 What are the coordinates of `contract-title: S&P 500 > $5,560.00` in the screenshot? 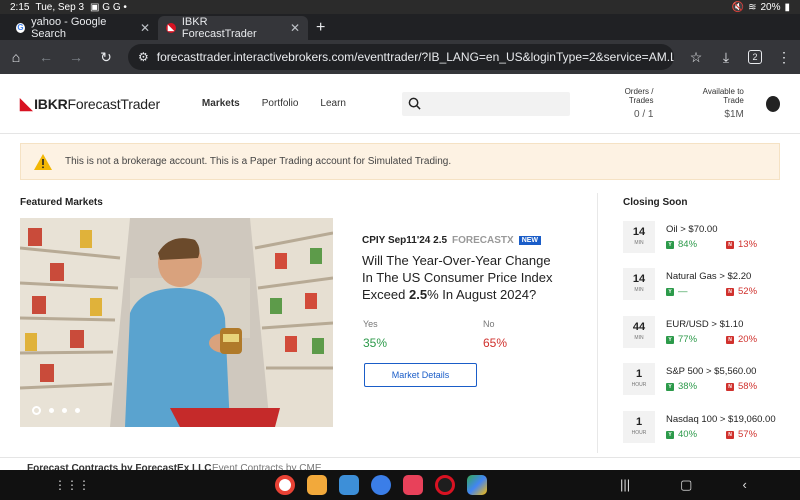 It's located at (711, 371).